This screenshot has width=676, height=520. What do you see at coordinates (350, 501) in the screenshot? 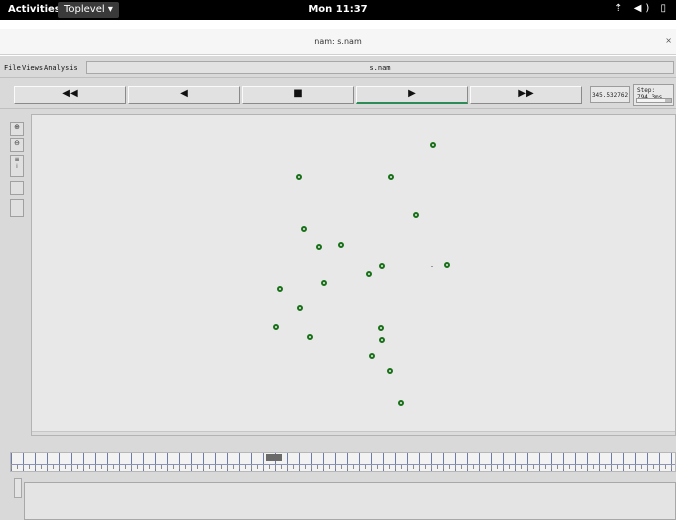
I see `annotation-list` at bounding box center [350, 501].